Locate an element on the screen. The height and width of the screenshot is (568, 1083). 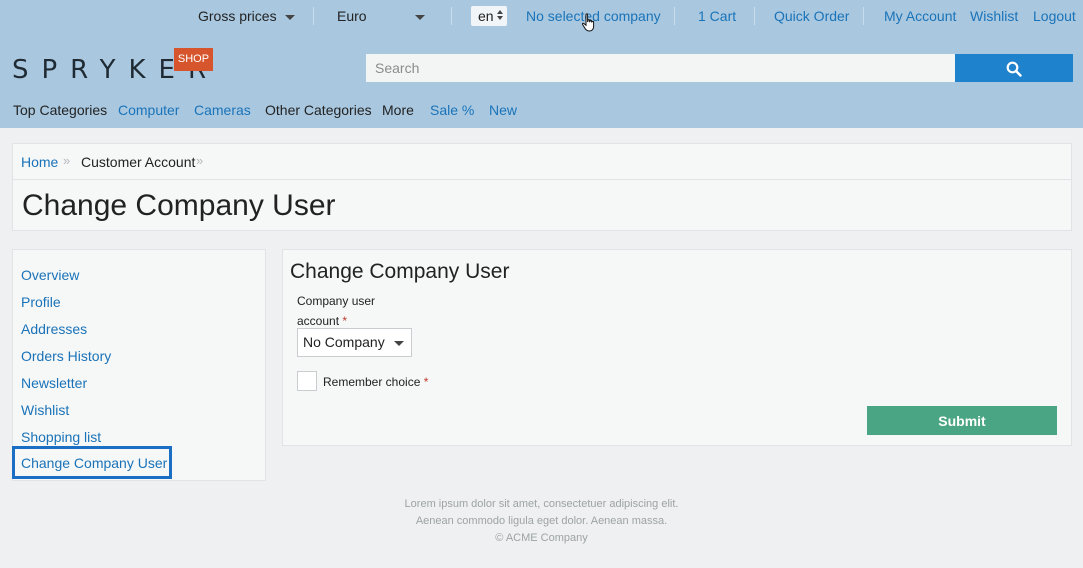
currency-label: Euro is located at coordinates (352, 16).